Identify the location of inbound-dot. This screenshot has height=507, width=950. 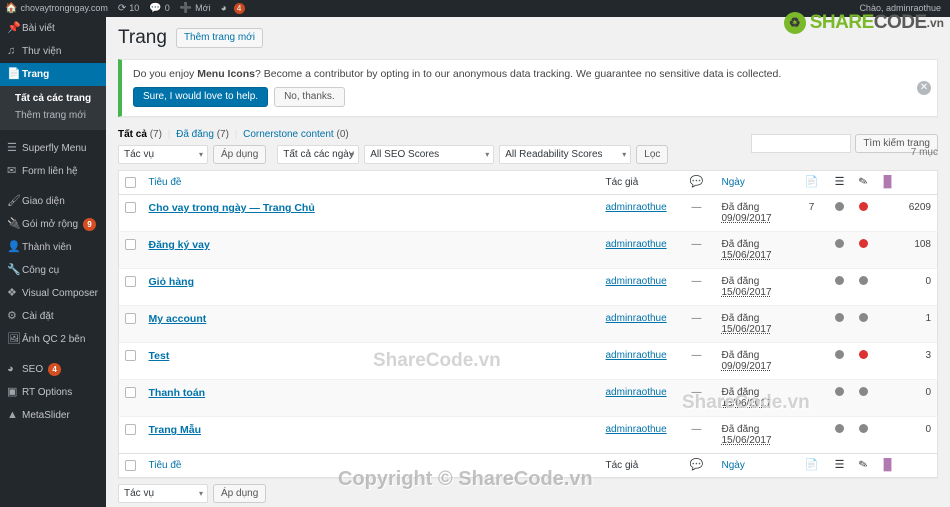
(839, 281).